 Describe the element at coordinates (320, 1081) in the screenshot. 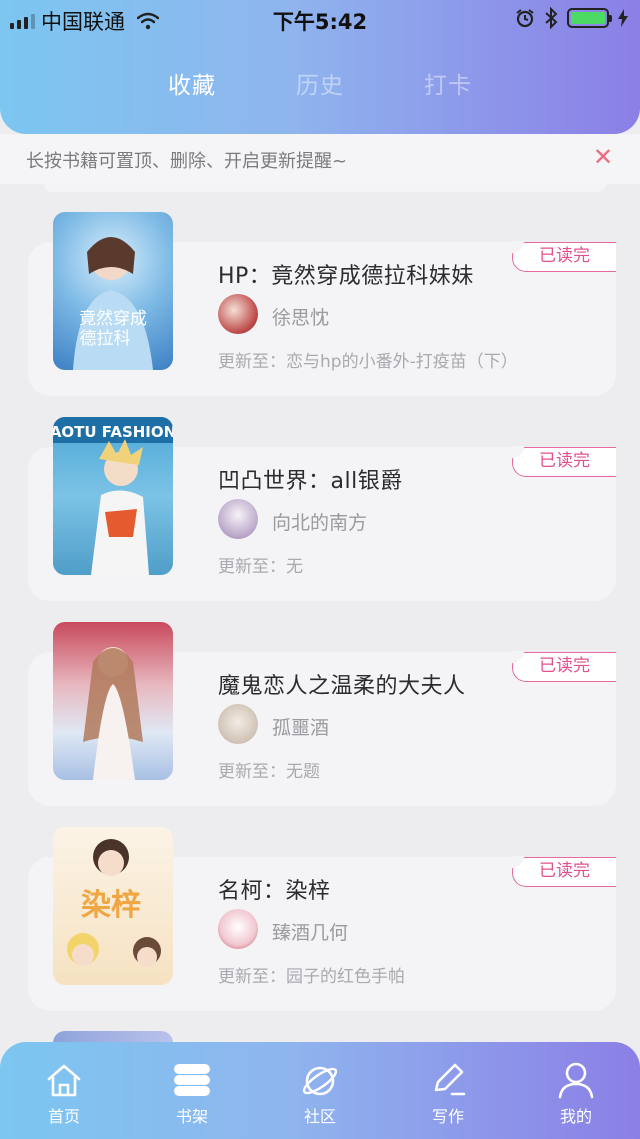

I see `planet-icon` at that location.